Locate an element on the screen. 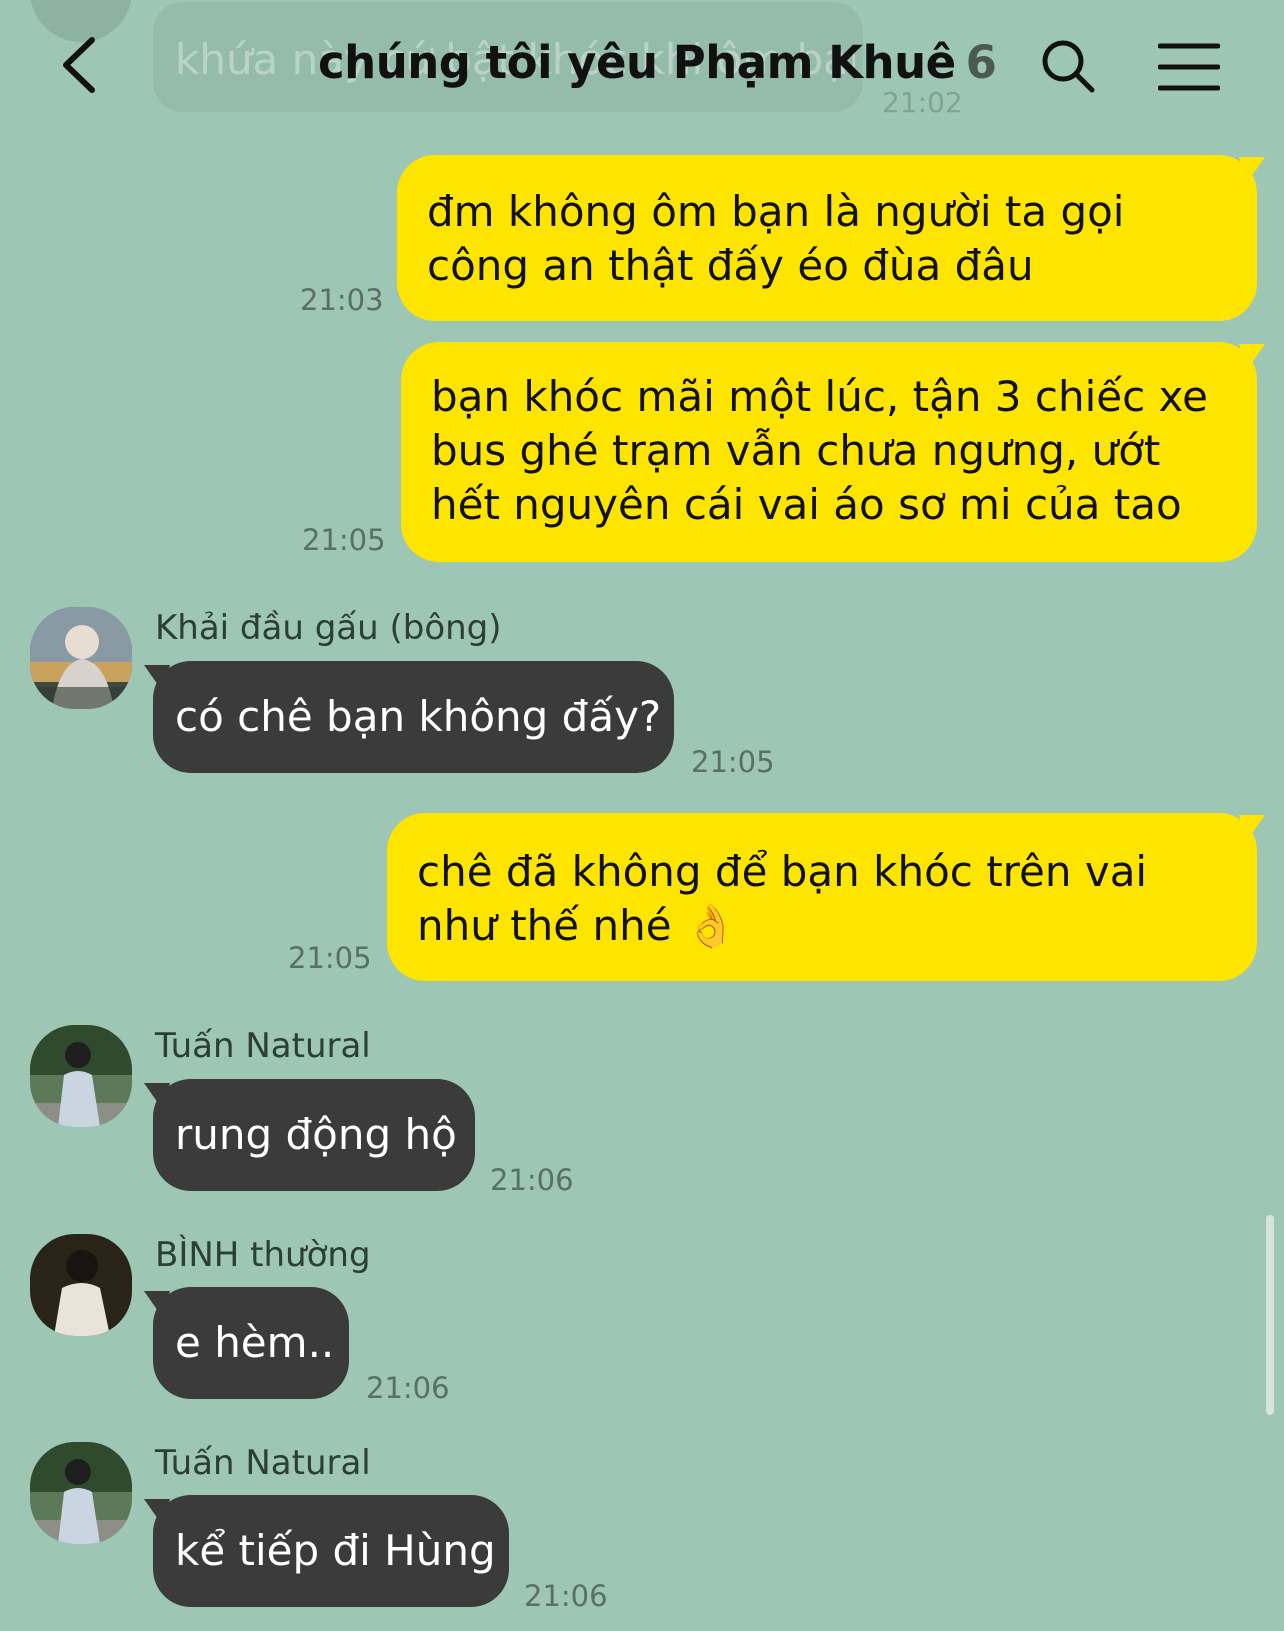  scrollbar is located at coordinates (1270, 1315).